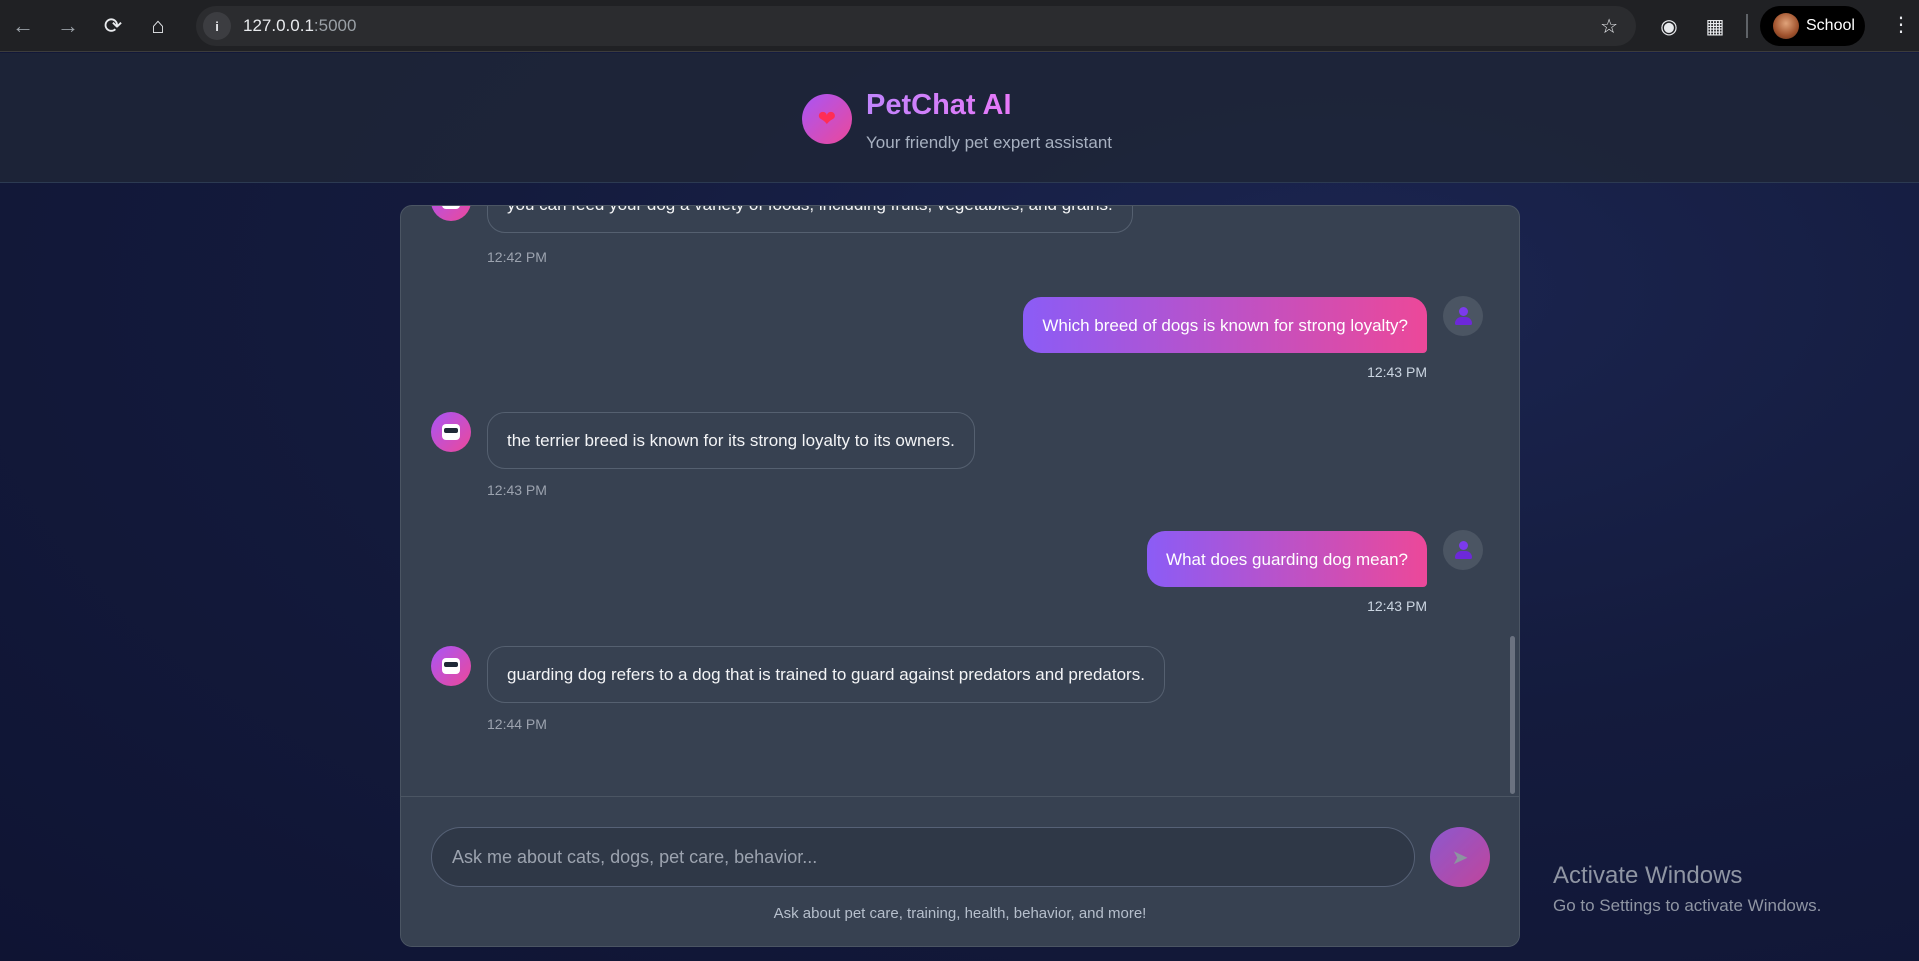 This screenshot has height=961, width=1919. I want to click on send-icon: ➤, so click(1460, 857).